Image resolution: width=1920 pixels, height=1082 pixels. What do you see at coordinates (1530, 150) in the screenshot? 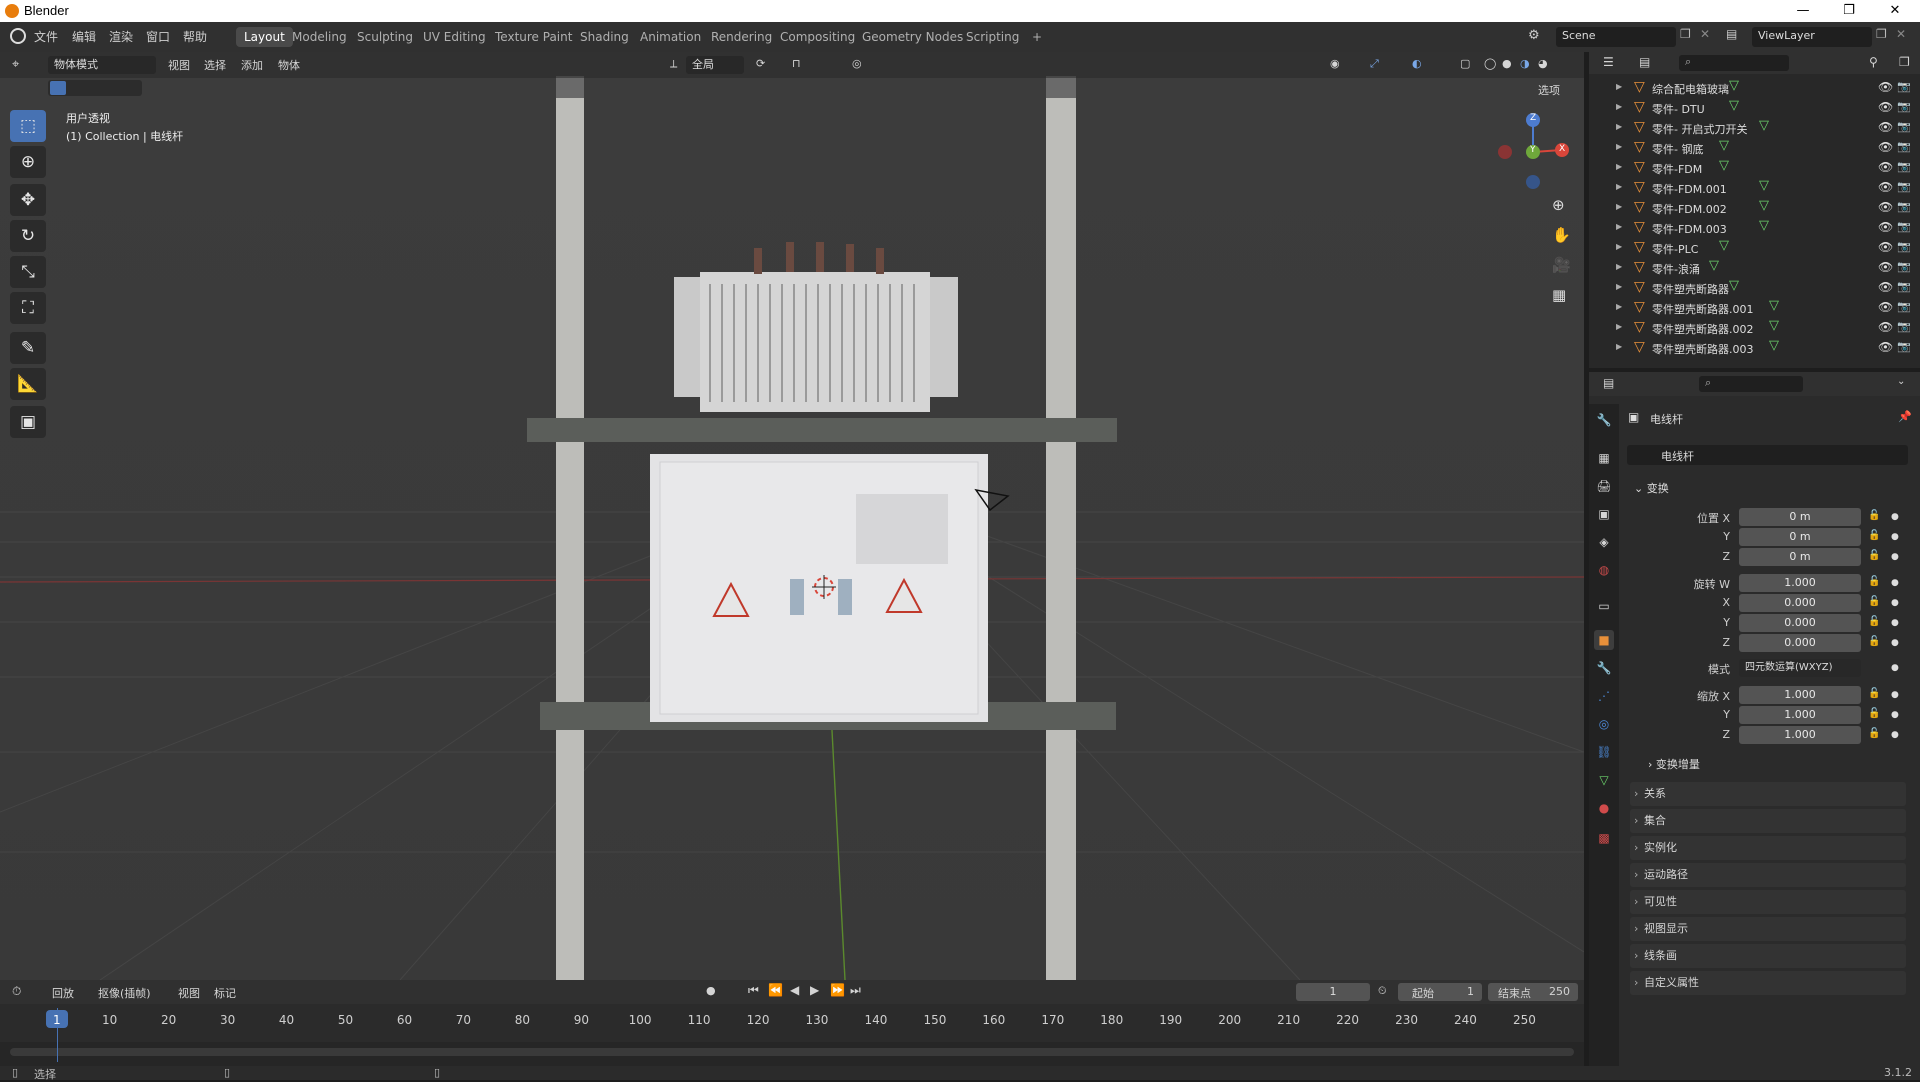
I see `navigation-gizmo: Z X Y` at bounding box center [1530, 150].